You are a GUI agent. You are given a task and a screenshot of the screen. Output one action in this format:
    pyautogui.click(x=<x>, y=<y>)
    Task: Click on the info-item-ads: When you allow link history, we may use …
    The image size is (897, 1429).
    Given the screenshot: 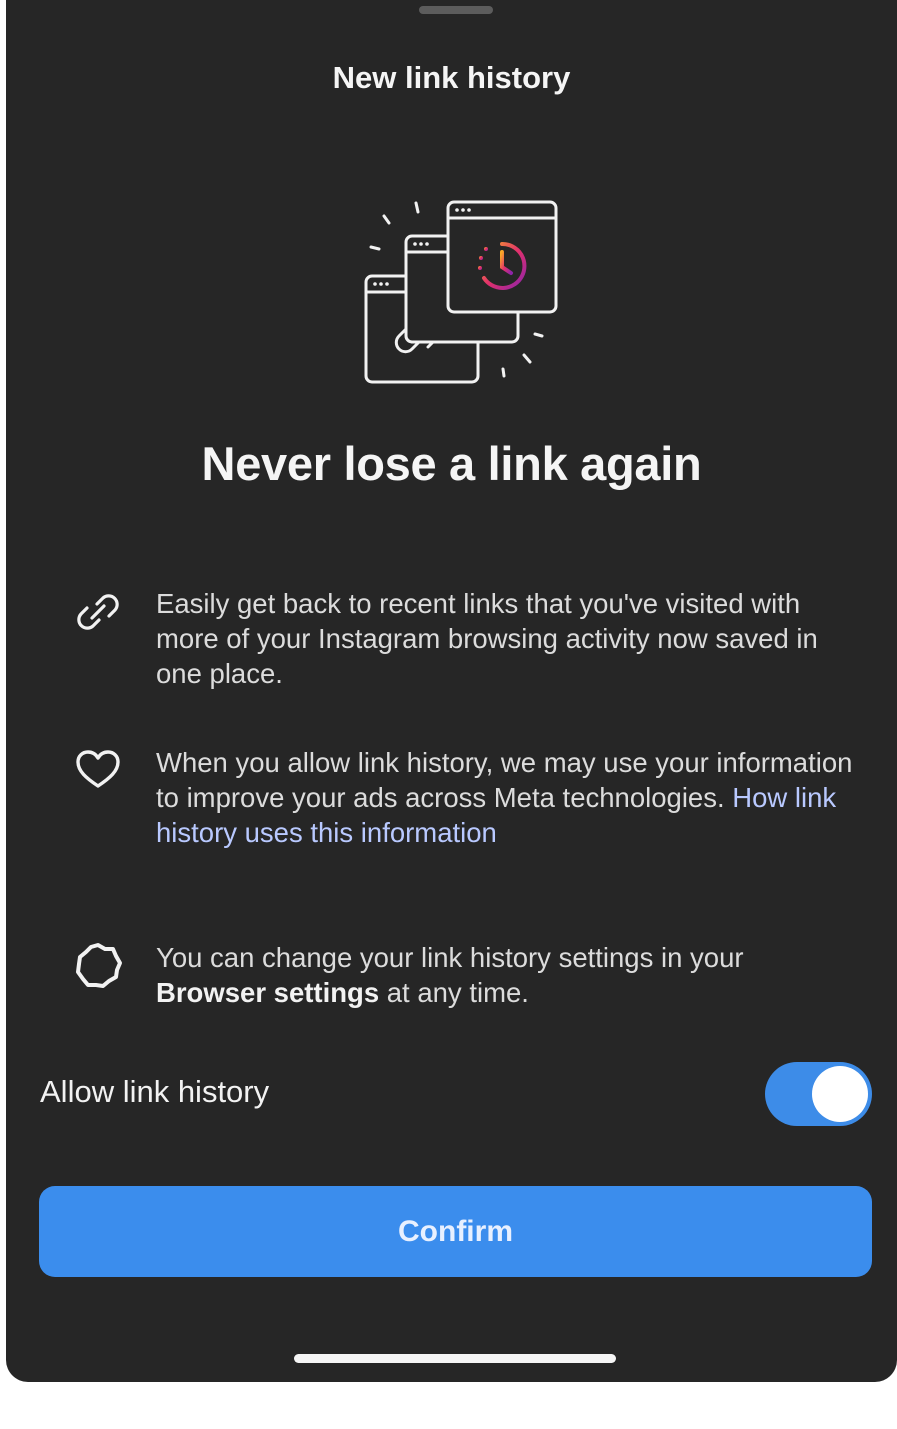 What is the action you would take?
    pyautogui.click(x=465, y=797)
    